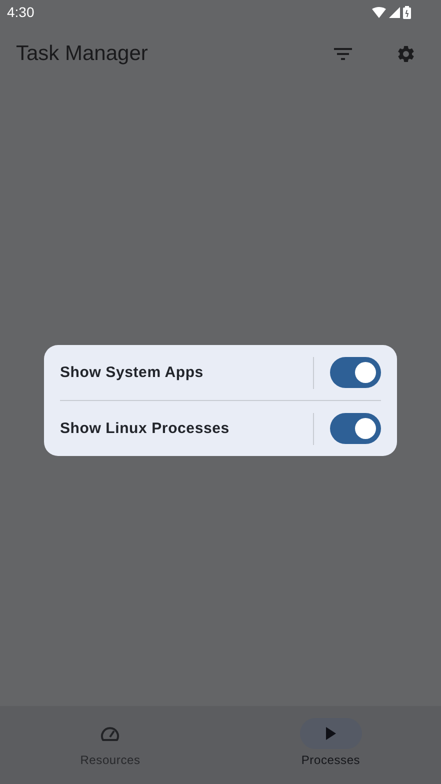 This screenshot has height=784, width=441. What do you see at coordinates (394, 12) in the screenshot?
I see `signal-icon` at bounding box center [394, 12].